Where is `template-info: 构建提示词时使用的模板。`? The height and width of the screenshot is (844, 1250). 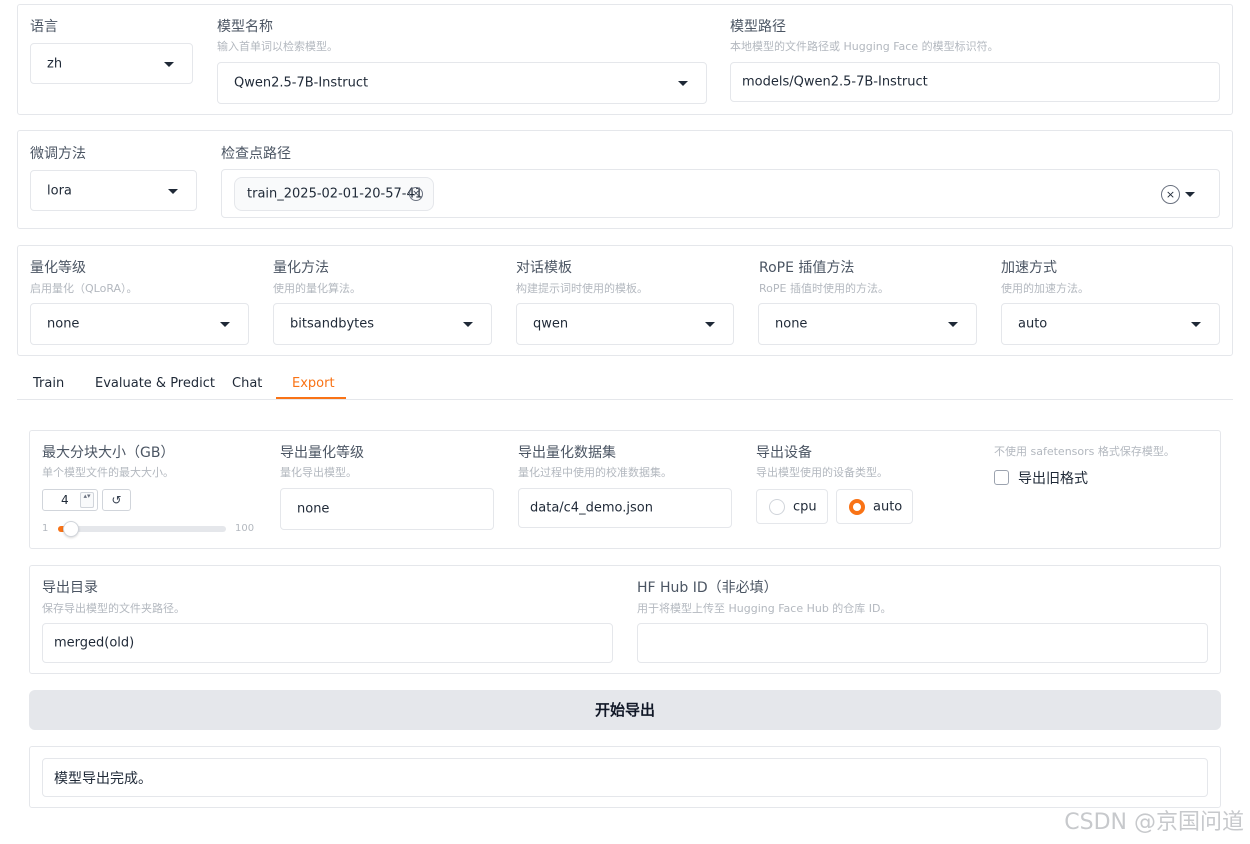
template-info: 构建提示词时使用的模板。 is located at coordinates (582, 288).